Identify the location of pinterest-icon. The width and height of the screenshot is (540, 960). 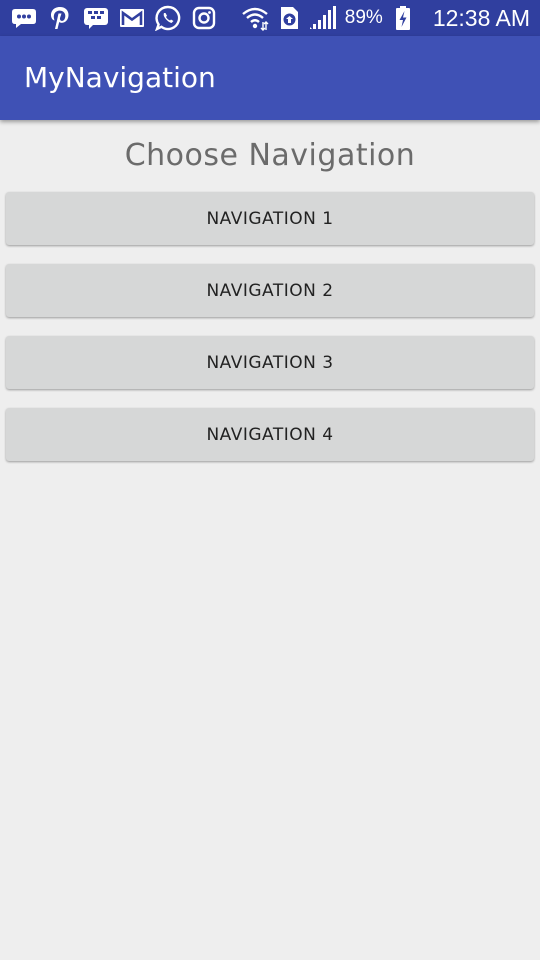
(60, 18).